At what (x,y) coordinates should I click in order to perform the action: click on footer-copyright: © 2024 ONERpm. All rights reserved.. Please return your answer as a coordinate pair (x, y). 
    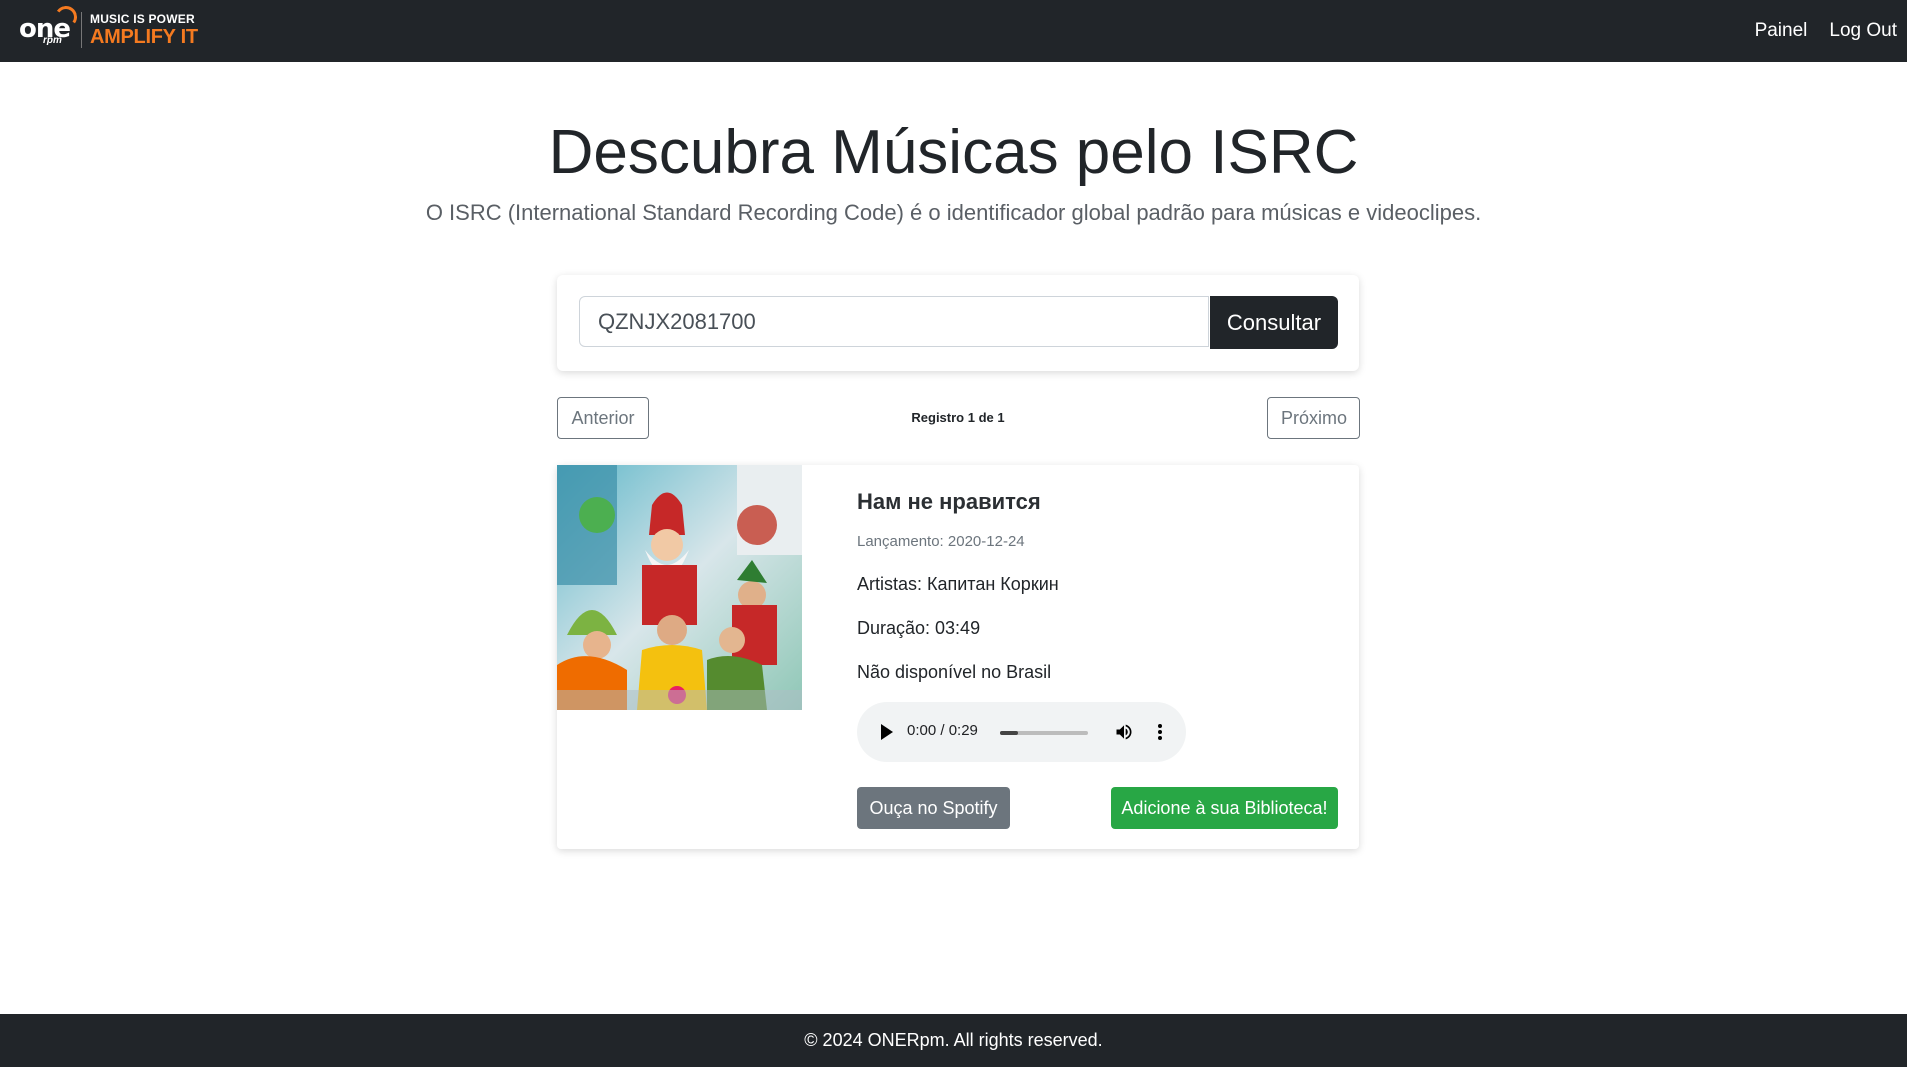
    Looking at the image, I should click on (953, 1040).